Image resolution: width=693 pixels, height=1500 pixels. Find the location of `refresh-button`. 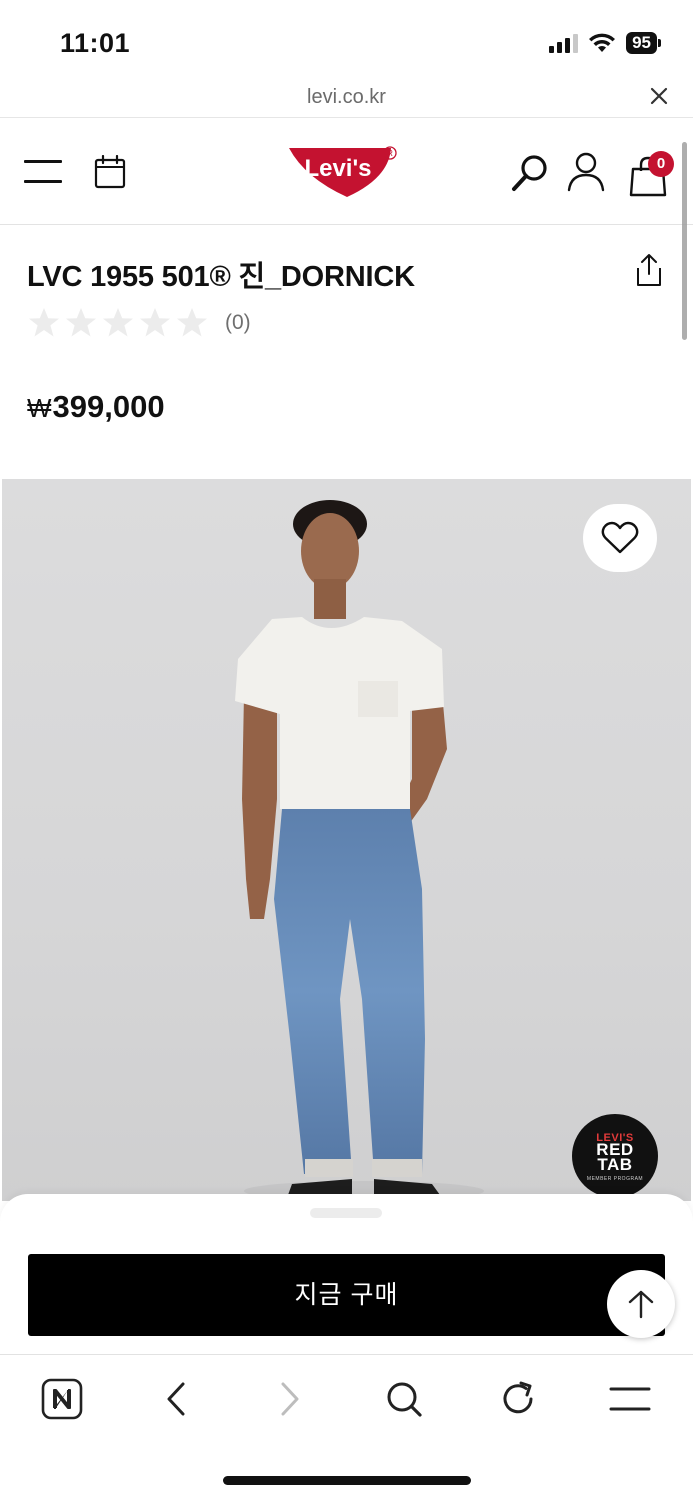

refresh-button is located at coordinates (518, 1399).